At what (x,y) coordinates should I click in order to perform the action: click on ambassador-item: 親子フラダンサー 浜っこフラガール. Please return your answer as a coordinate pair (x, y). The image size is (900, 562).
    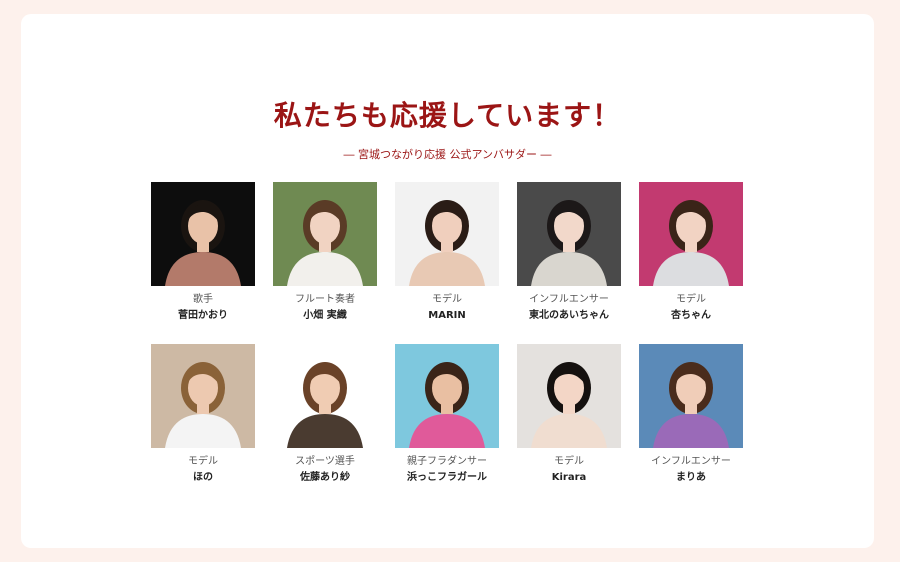
    Looking at the image, I should click on (447, 414).